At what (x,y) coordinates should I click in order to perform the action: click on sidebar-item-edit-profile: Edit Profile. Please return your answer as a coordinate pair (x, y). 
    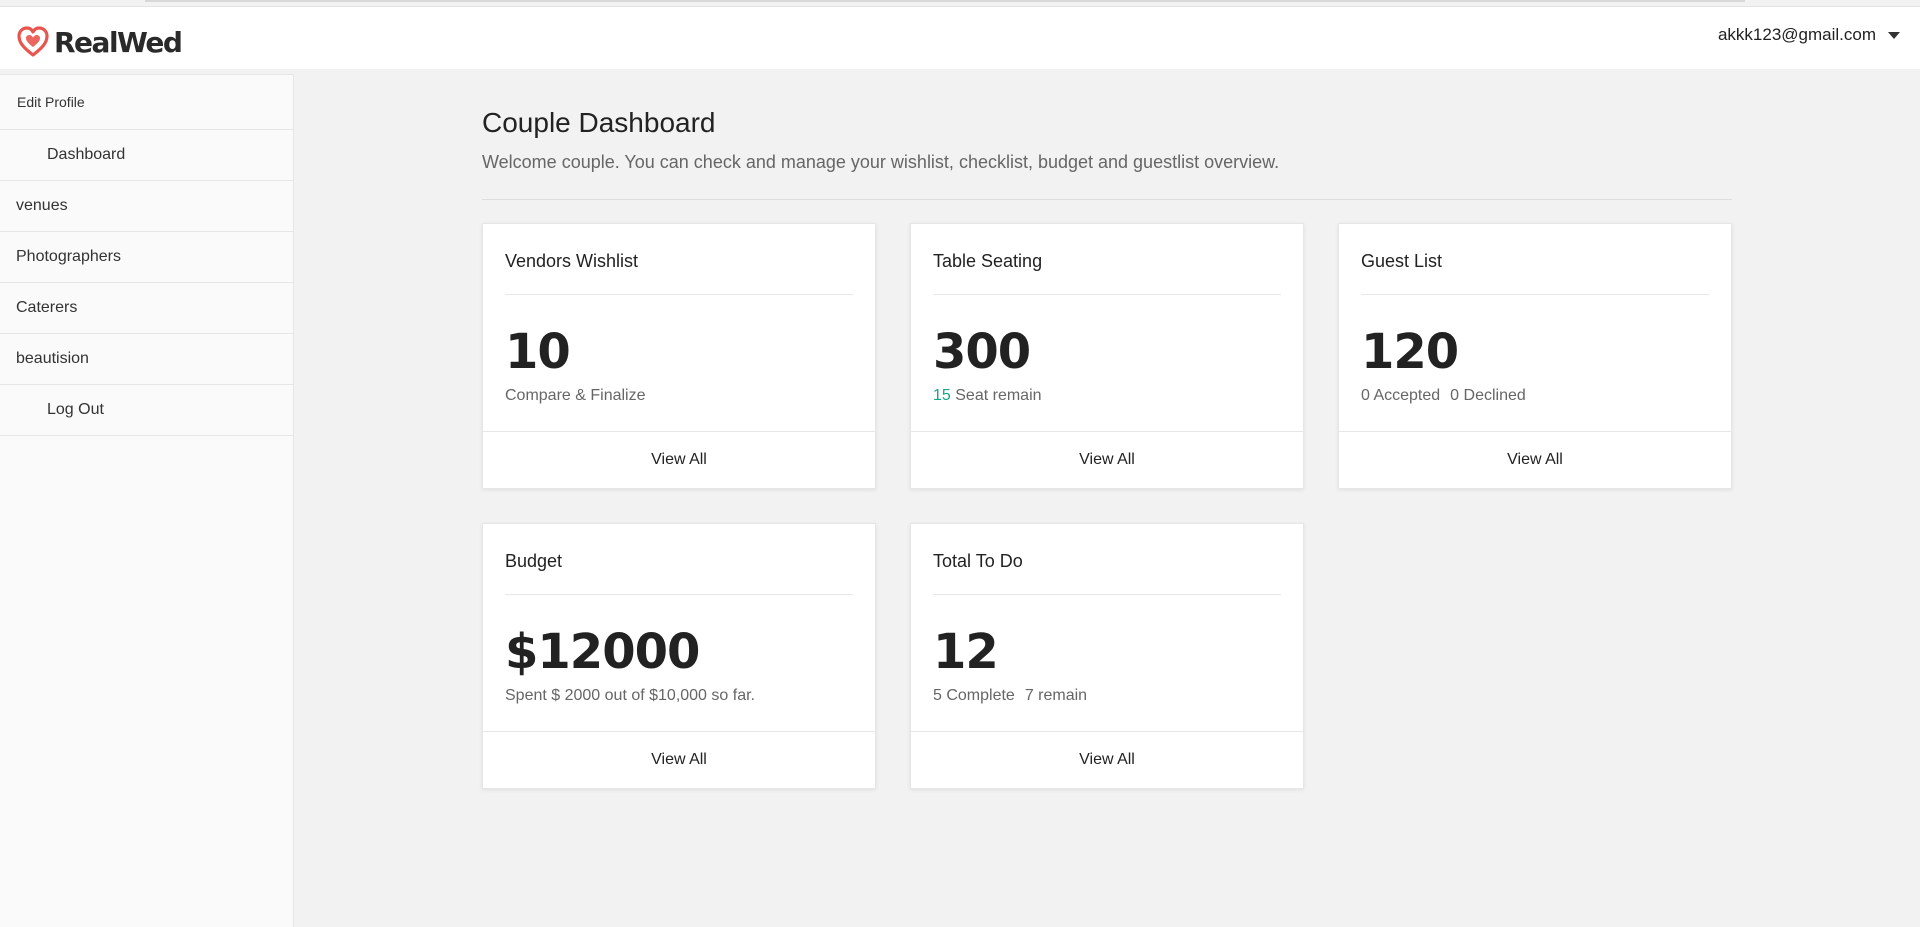
    Looking at the image, I should click on (146, 102).